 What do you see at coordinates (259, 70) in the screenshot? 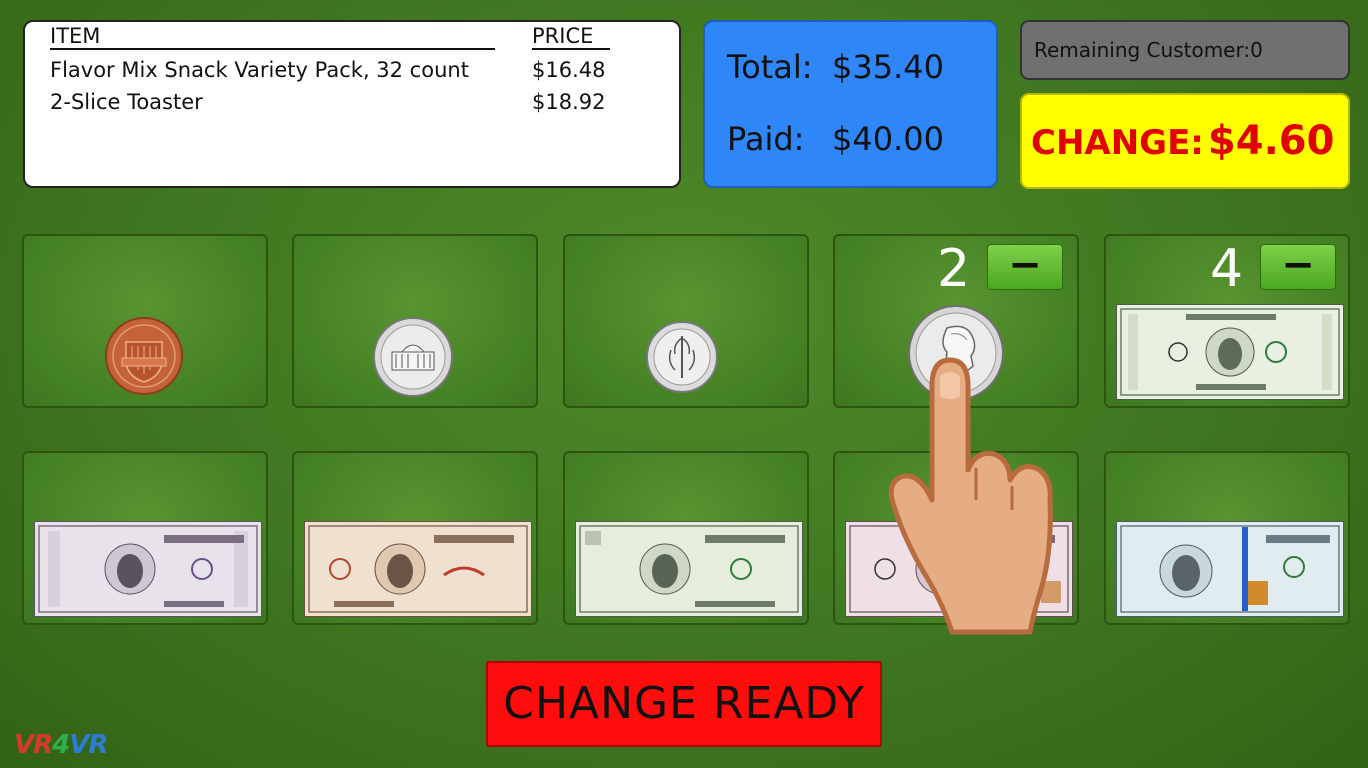
I see `item-name: Flavor Mix Snack Variety Pack, 32 count` at bounding box center [259, 70].